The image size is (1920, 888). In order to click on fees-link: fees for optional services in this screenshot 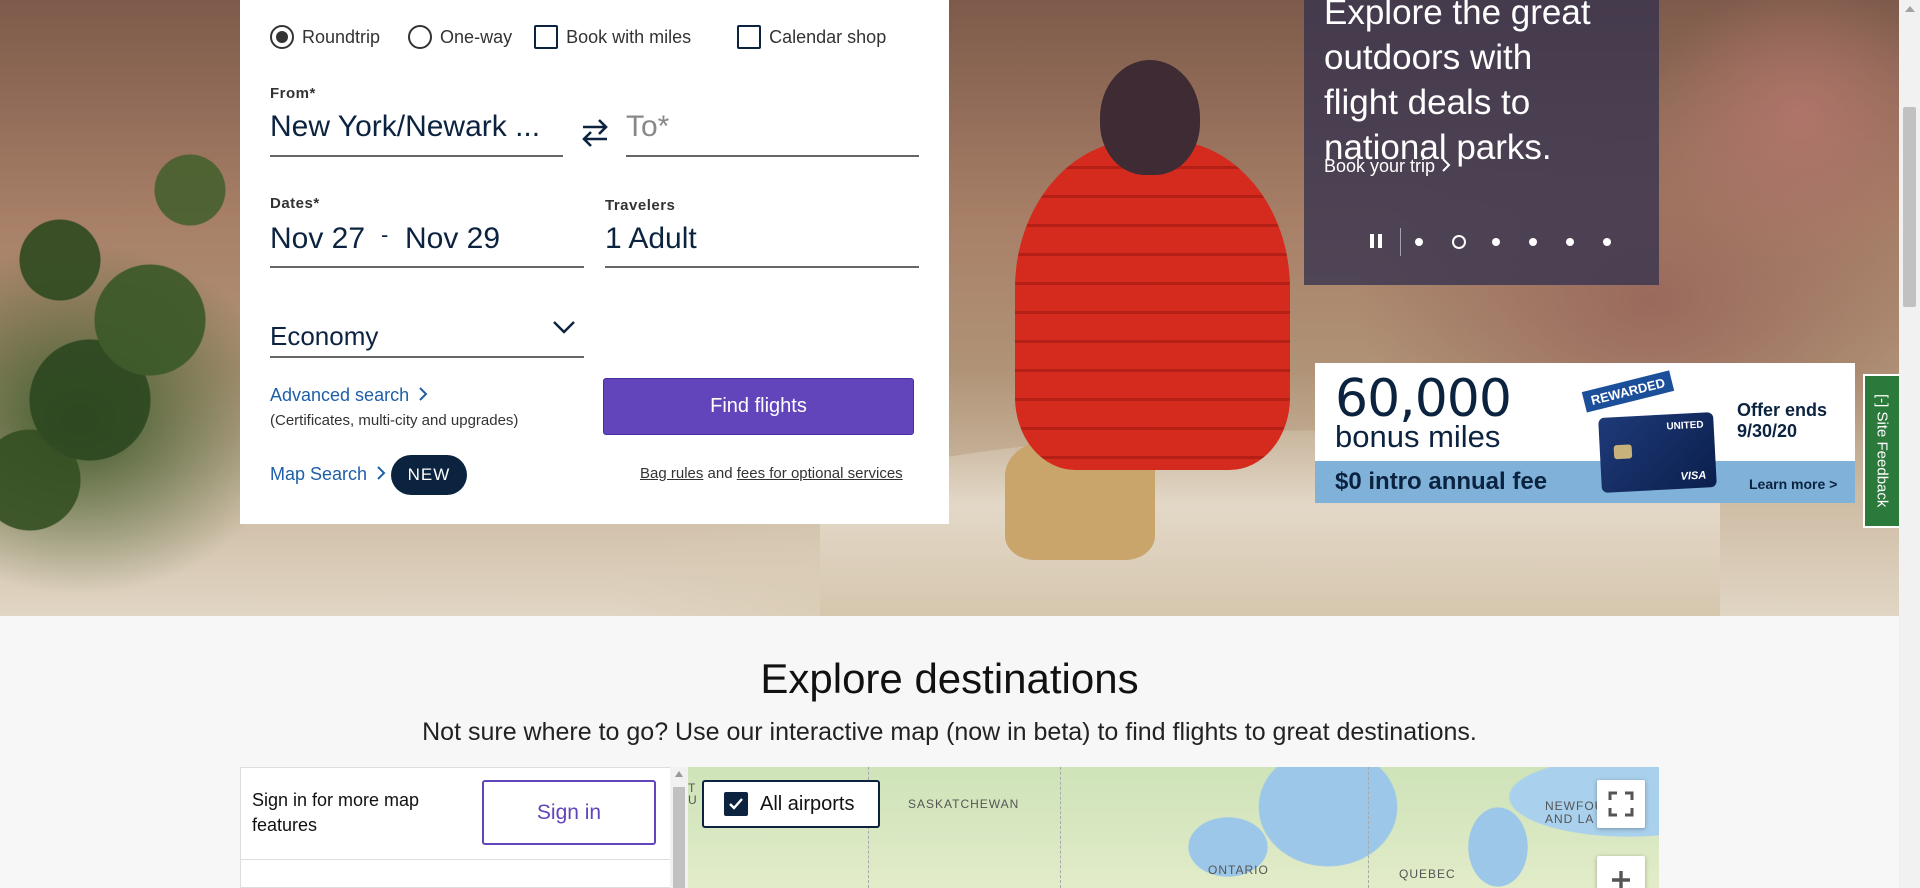, I will do `click(820, 473)`.